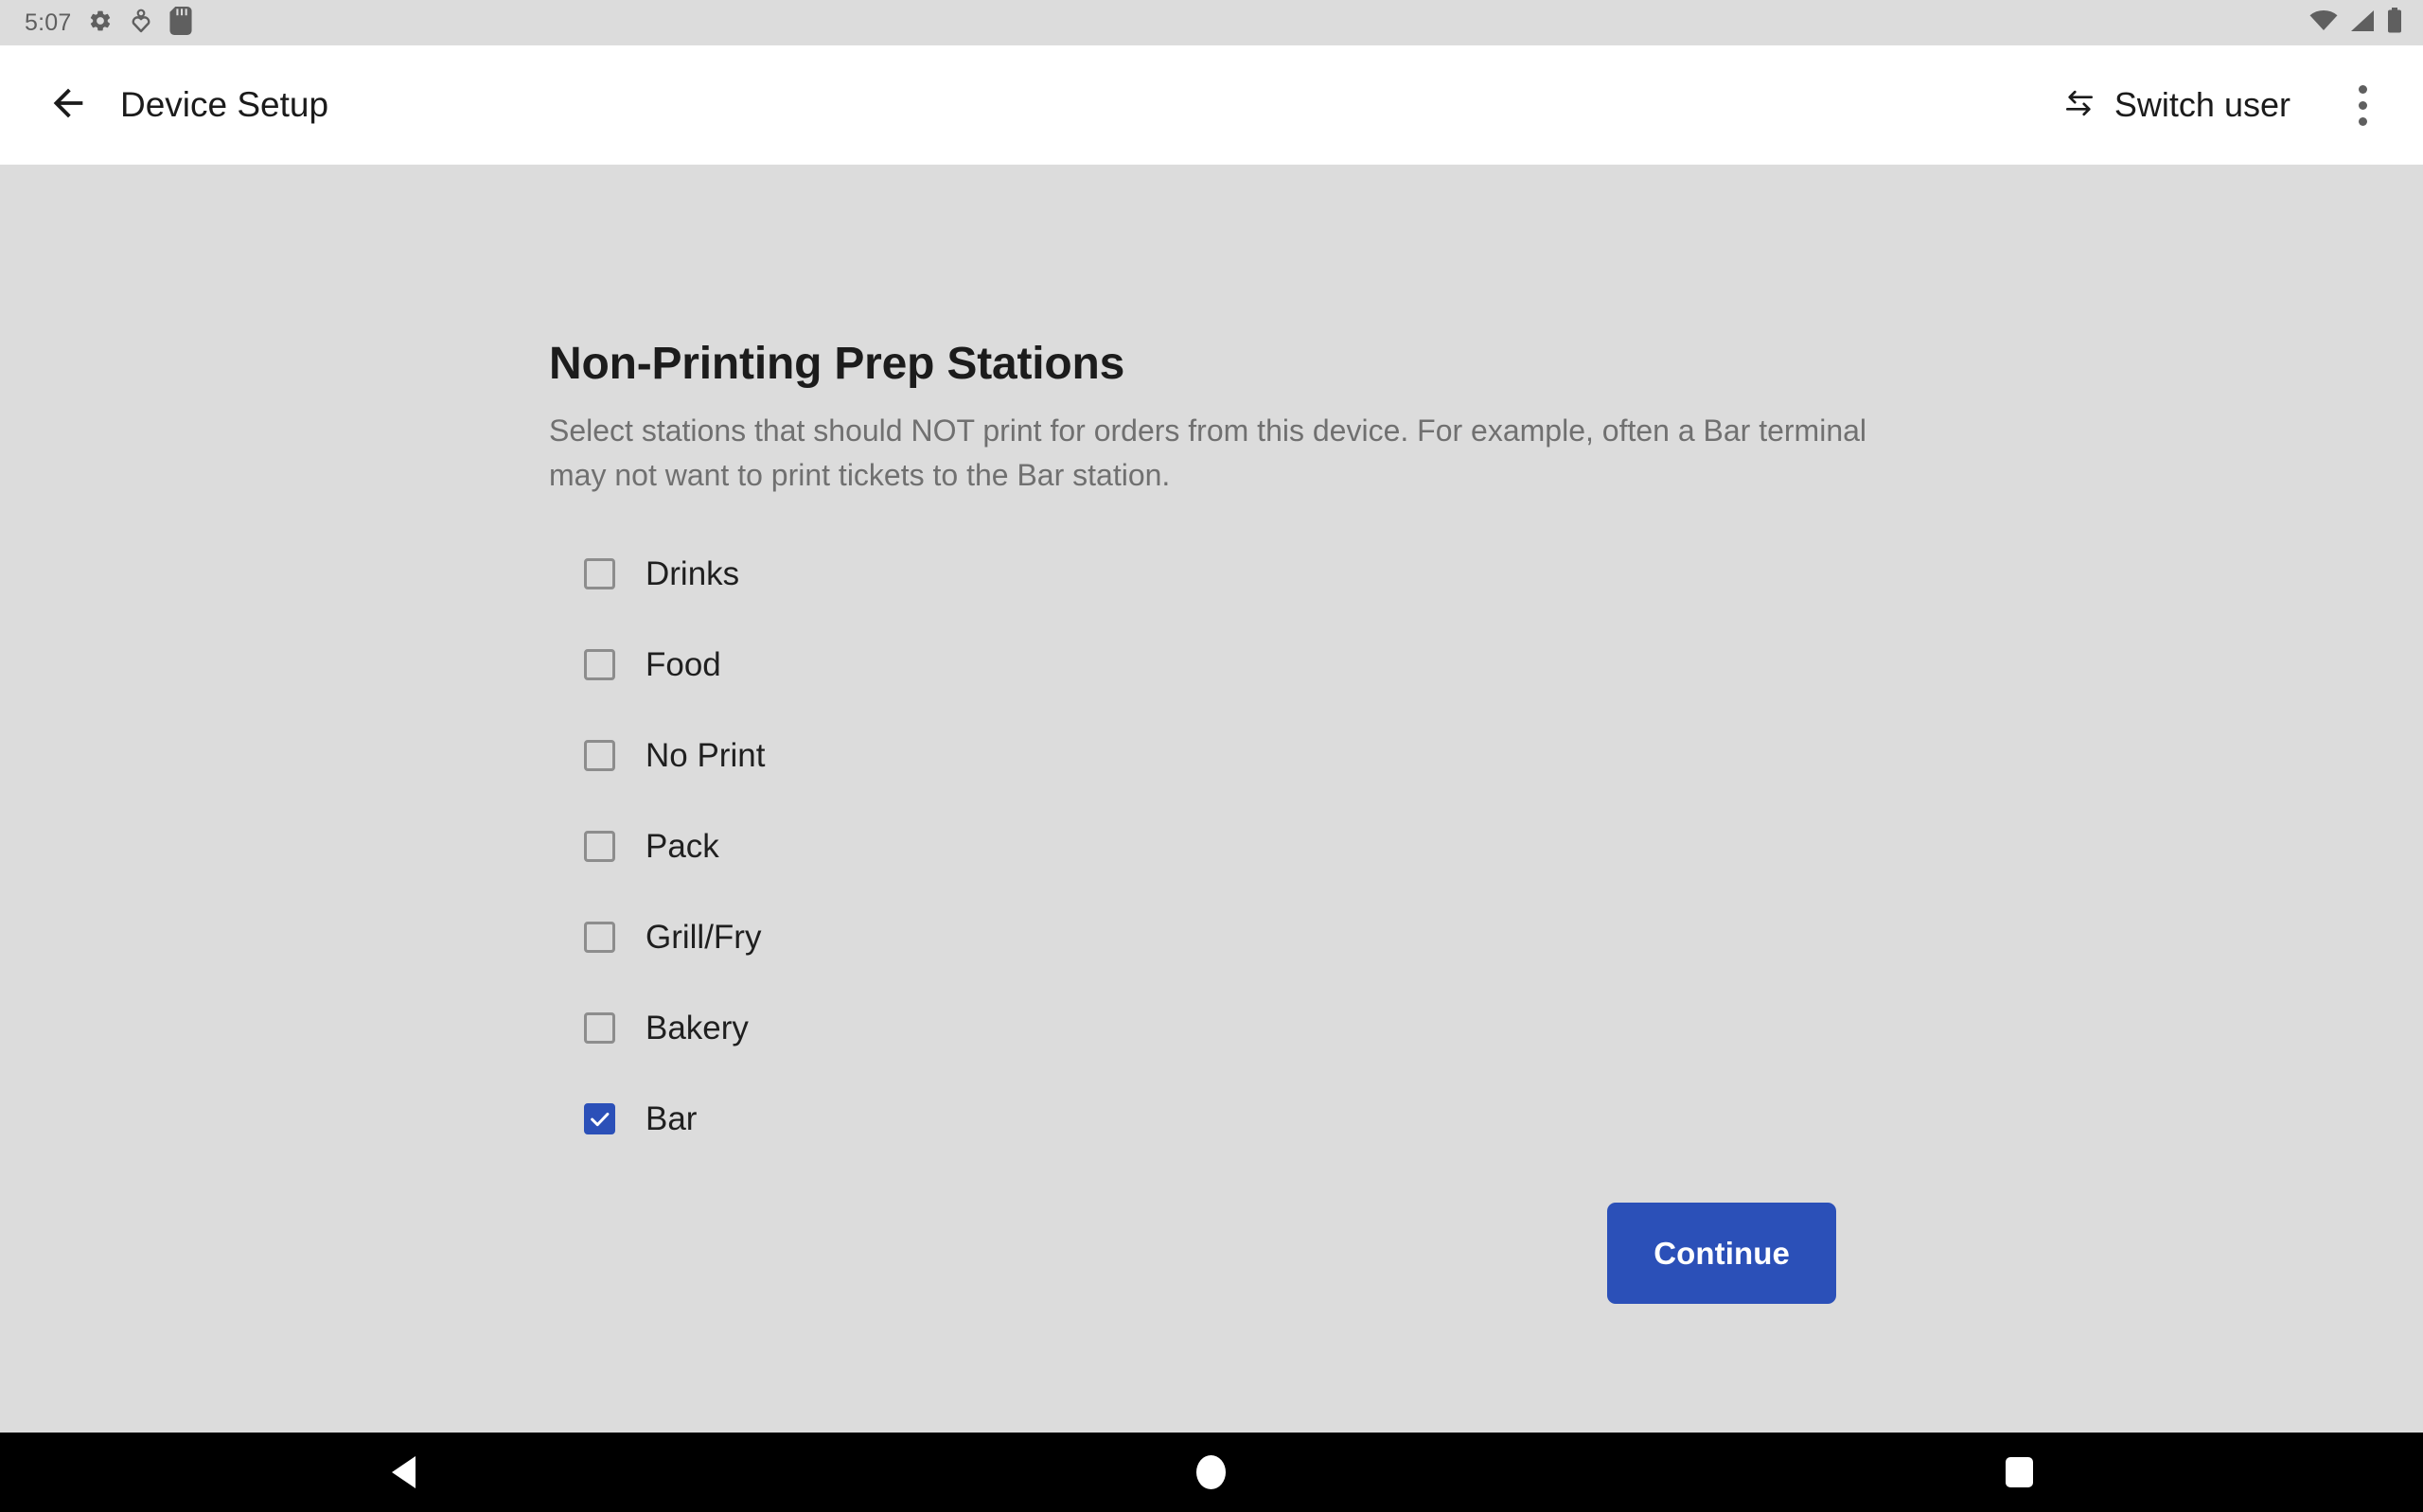 The image size is (2423, 1512). Describe the element at coordinates (1221, 1118) in the screenshot. I see `station-checkbox-row: Bar` at that location.